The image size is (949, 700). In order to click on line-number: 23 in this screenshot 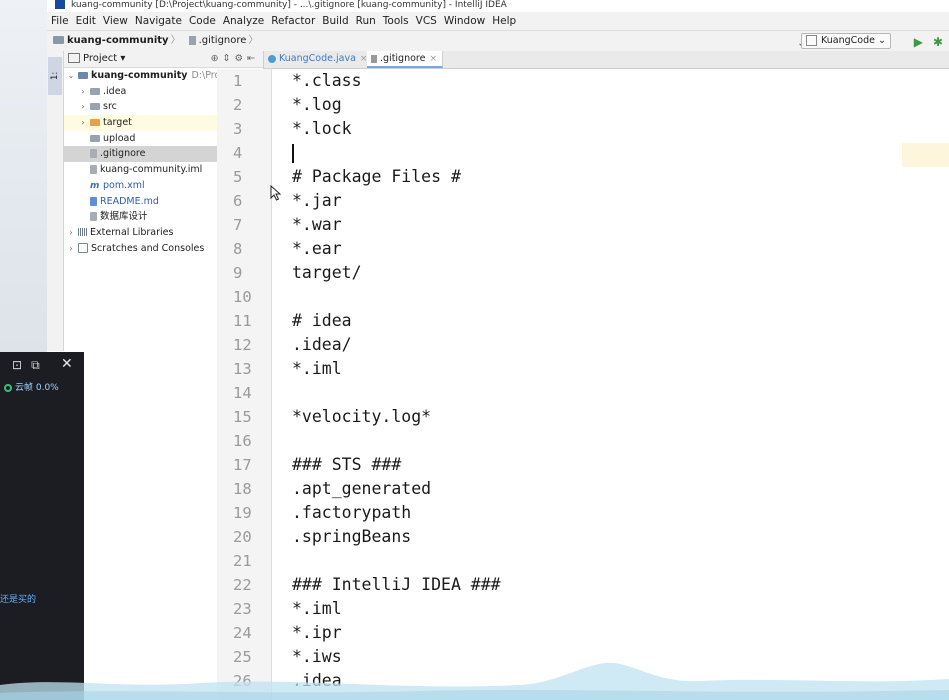, I will do `click(242, 609)`.